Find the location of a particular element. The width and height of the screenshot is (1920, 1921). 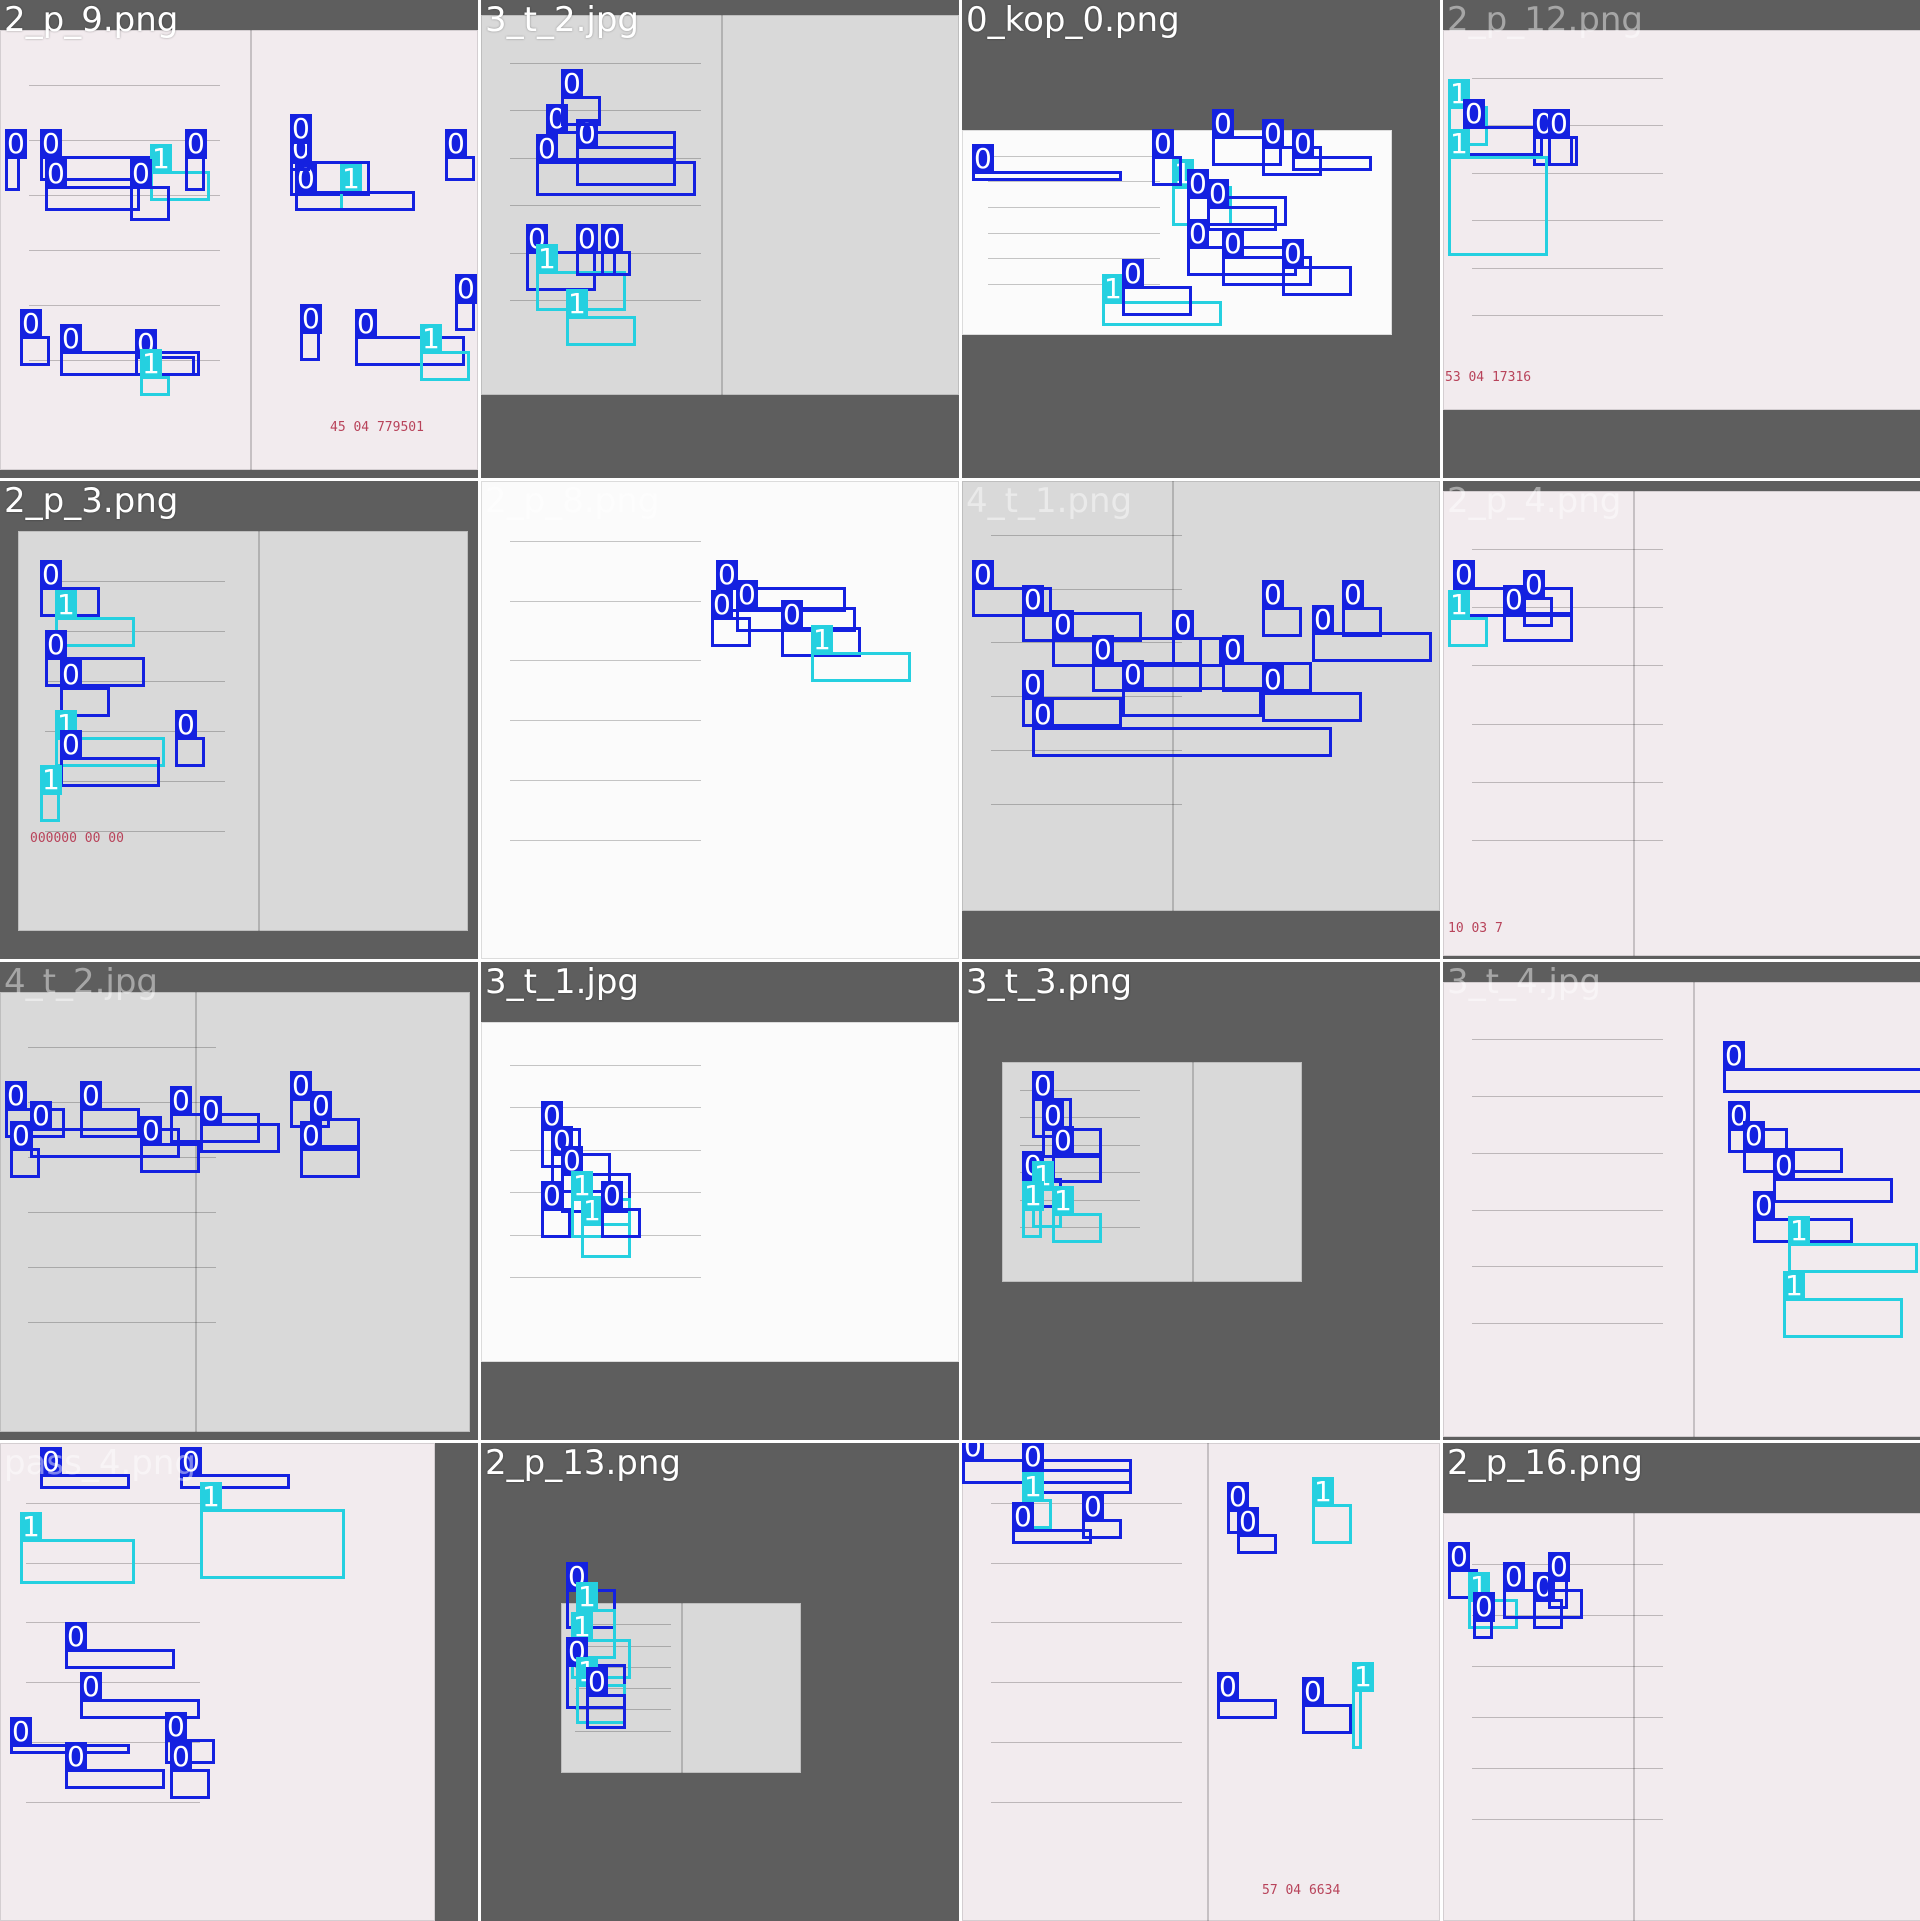

serial-number: 45 04 779501 is located at coordinates (377, 427).